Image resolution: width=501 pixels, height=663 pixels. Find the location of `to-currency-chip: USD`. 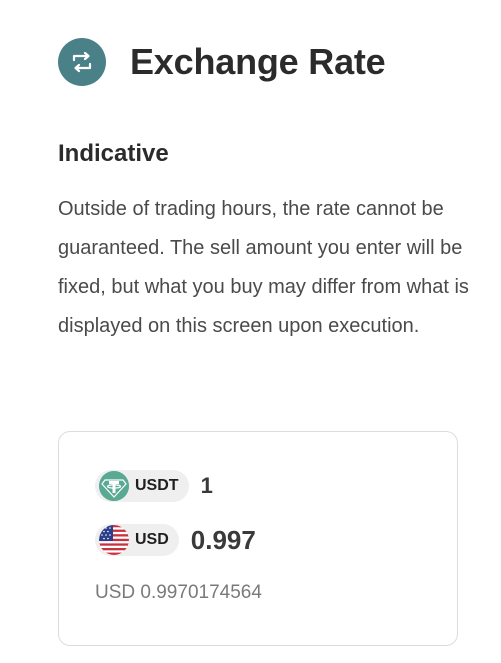

to-currency-chip: USD is located at coordinates (137, 540).